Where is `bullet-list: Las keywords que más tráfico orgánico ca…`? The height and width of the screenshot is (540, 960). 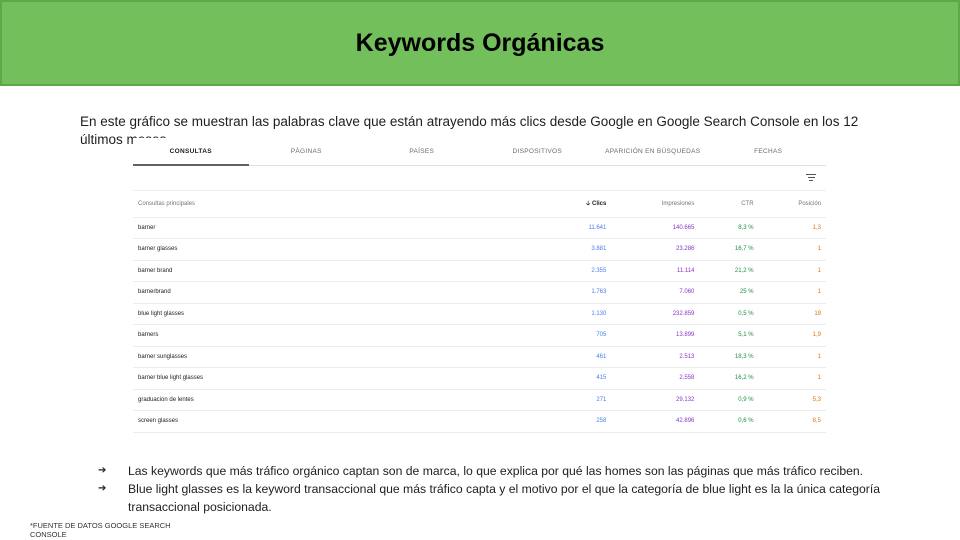 bullet-list: Las keywords que más tráfico orgánico ca… is located at coordinates (493, 489).